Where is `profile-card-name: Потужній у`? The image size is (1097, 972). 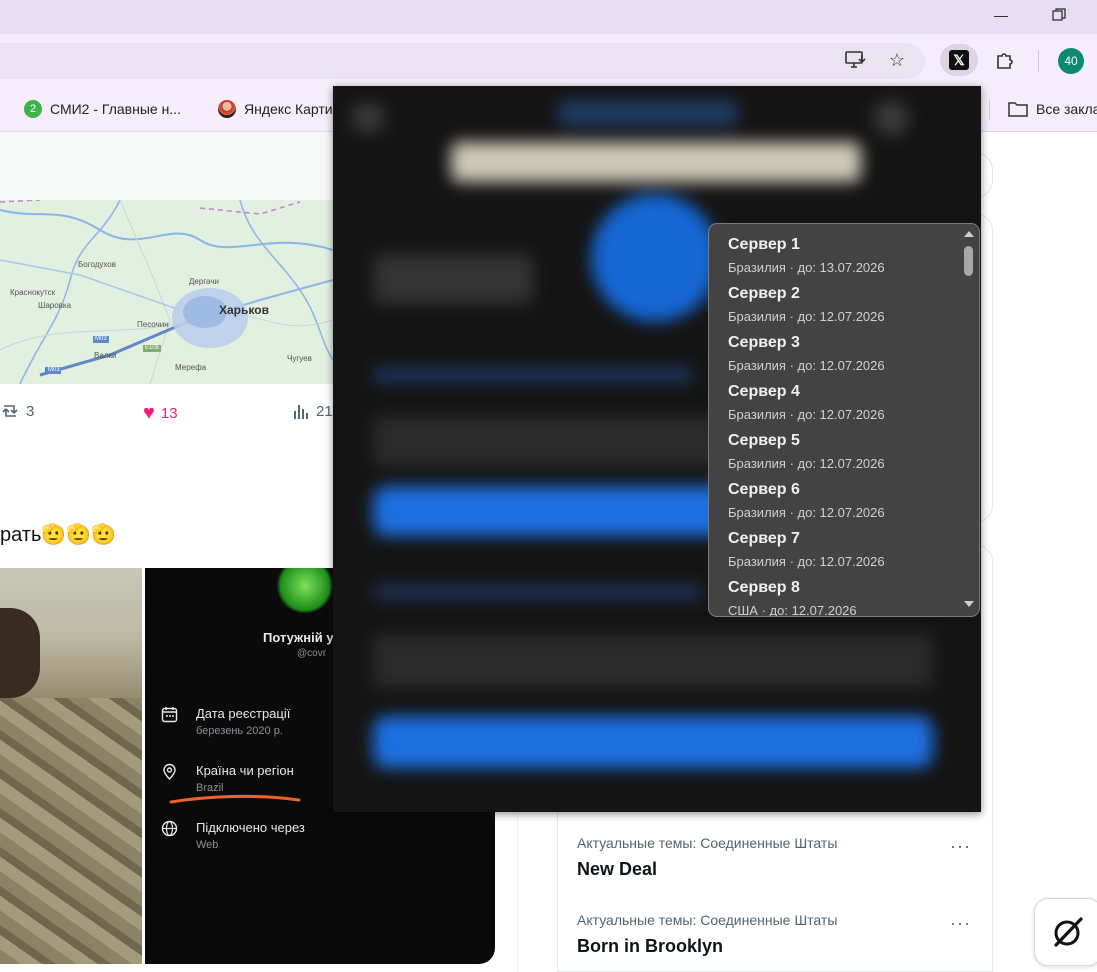 profile-card-name: Потужній у is located at coordinates (298, 637).